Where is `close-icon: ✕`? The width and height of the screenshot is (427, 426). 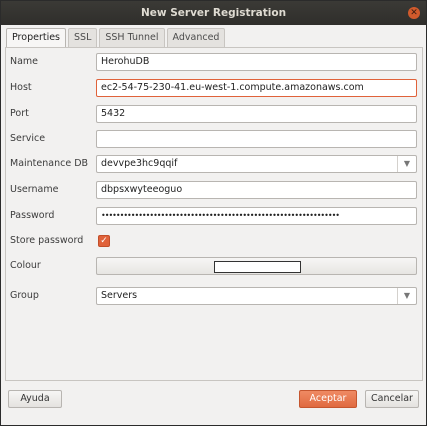
close-icon: ✕ is located at coordinates (414, 13).